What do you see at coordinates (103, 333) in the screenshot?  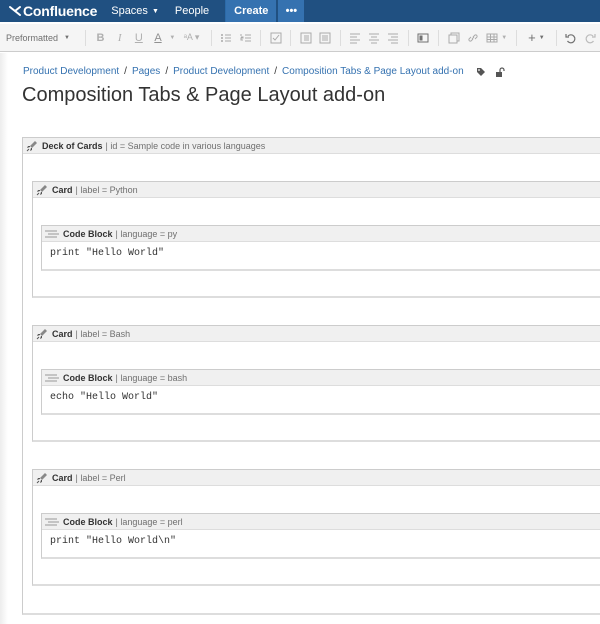 I see `macro-params: | label = Bash` at bounding box center [103, 333].